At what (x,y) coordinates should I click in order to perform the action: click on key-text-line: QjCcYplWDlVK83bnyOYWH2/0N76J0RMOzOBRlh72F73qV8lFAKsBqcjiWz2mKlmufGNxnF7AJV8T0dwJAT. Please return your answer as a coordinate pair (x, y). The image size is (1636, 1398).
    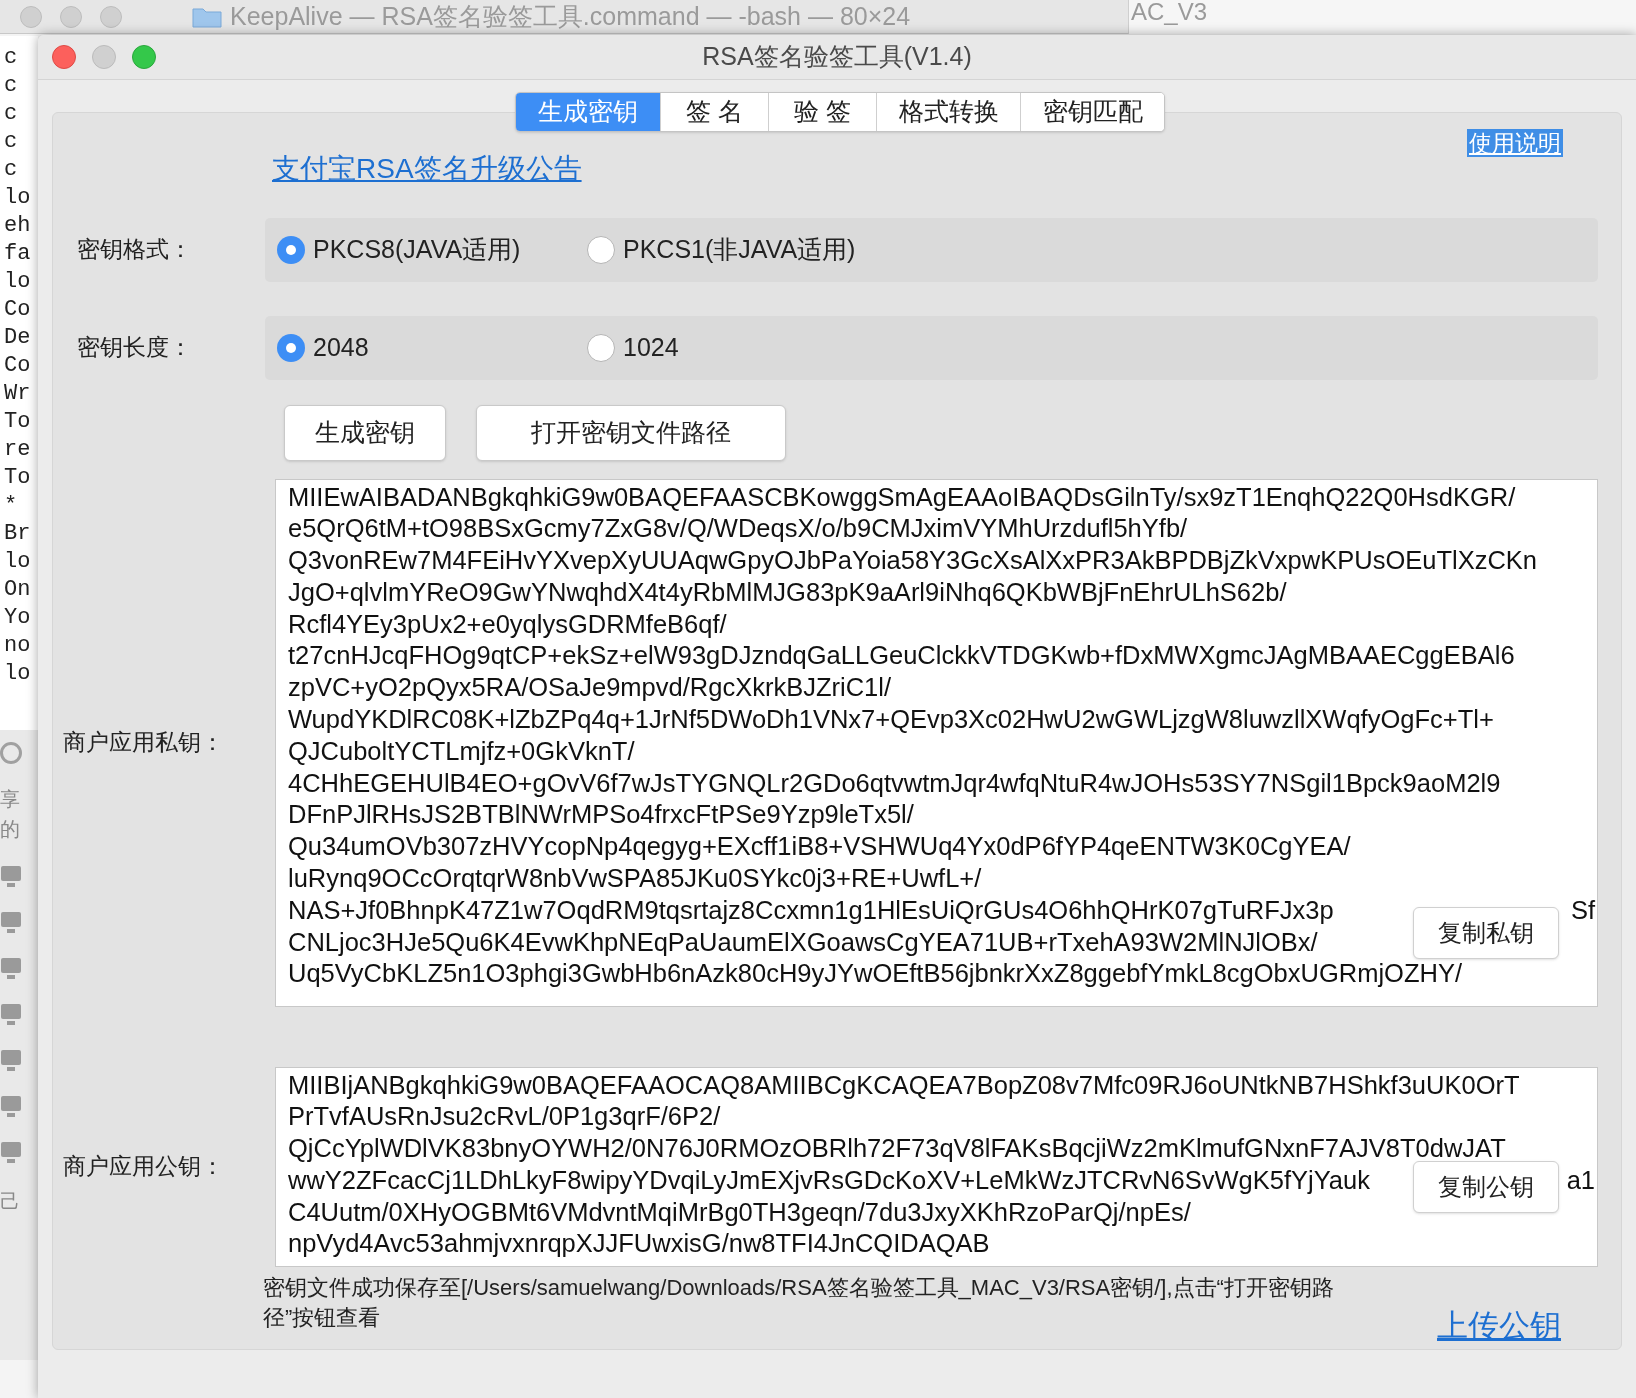
    Looking at the image, I should click on (897, 1148).